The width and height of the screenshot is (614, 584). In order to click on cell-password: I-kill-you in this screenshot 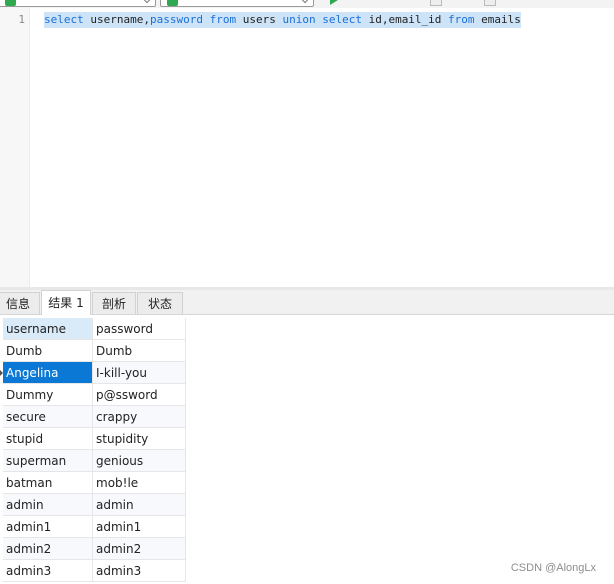, I will do `click(139, 372)`.